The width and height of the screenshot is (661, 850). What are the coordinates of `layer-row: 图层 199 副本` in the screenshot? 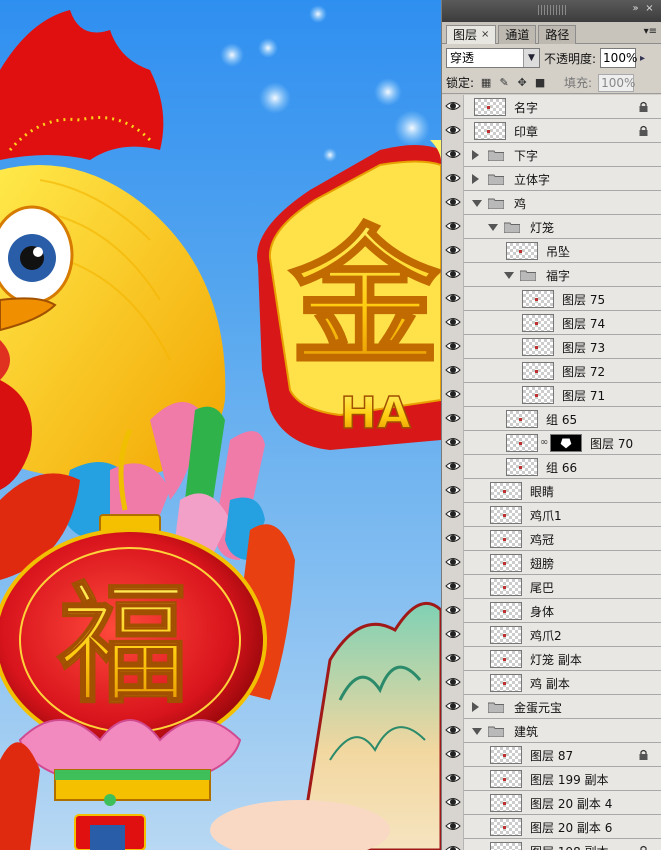 It's located at (551, 779).